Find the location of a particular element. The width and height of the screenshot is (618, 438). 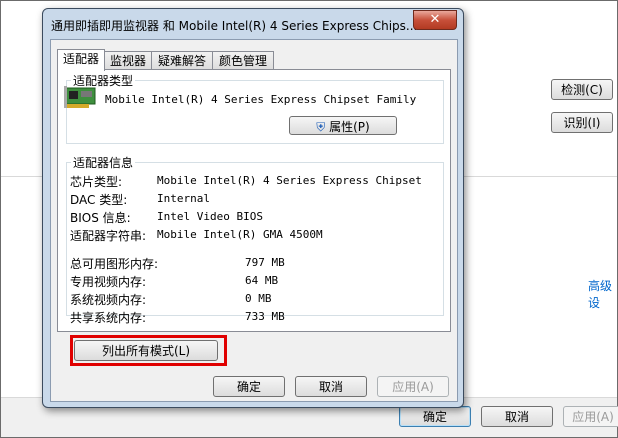

advanced-settings-link: 高级设 is located at coordinates (602, 294).